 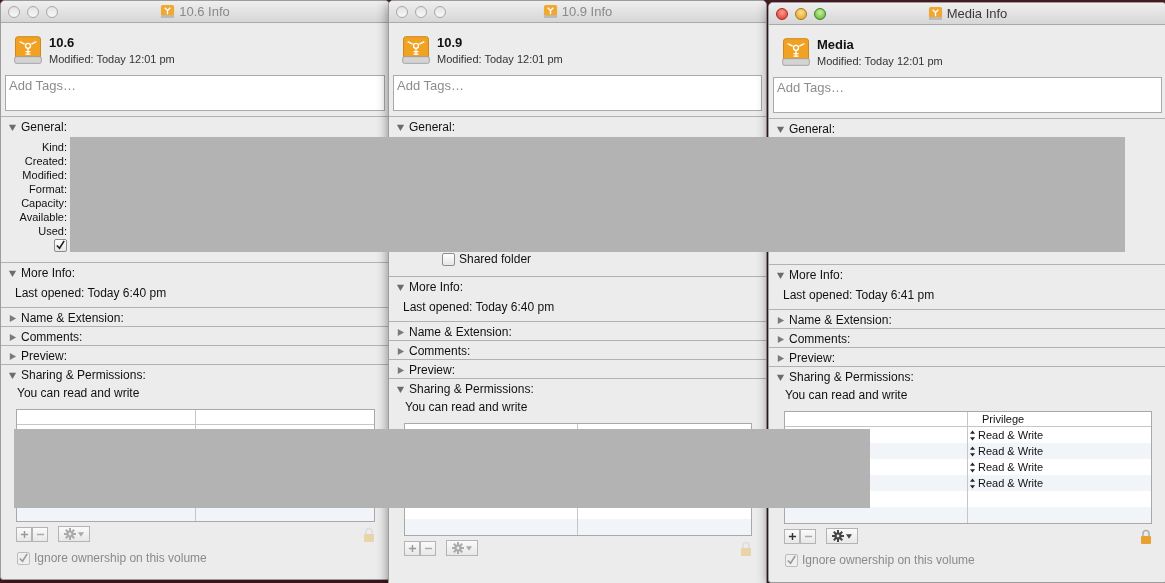 What do you see at coordinates (587, 11) in the screenshot?
I see `window-title: 10.9 Info` at bounding box center [587, 11].